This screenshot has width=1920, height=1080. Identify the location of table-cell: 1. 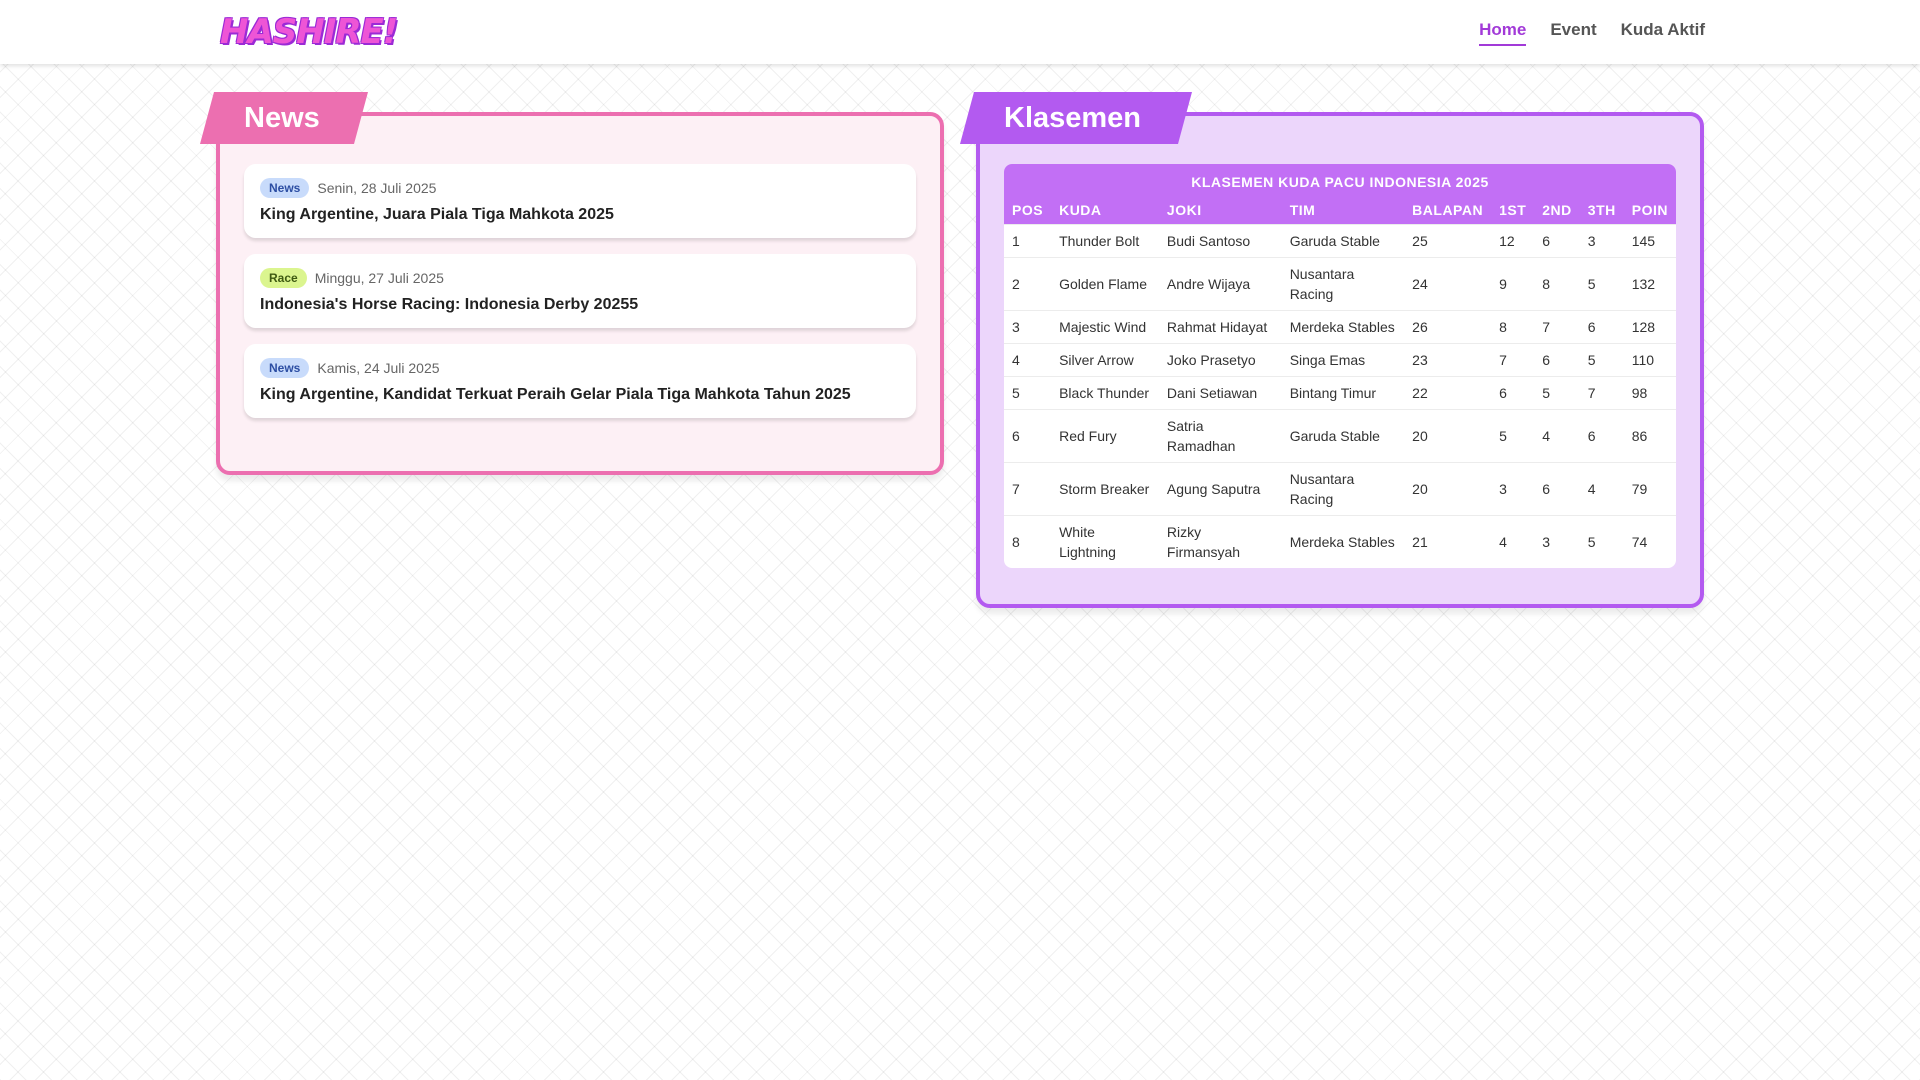
(1028, 241).